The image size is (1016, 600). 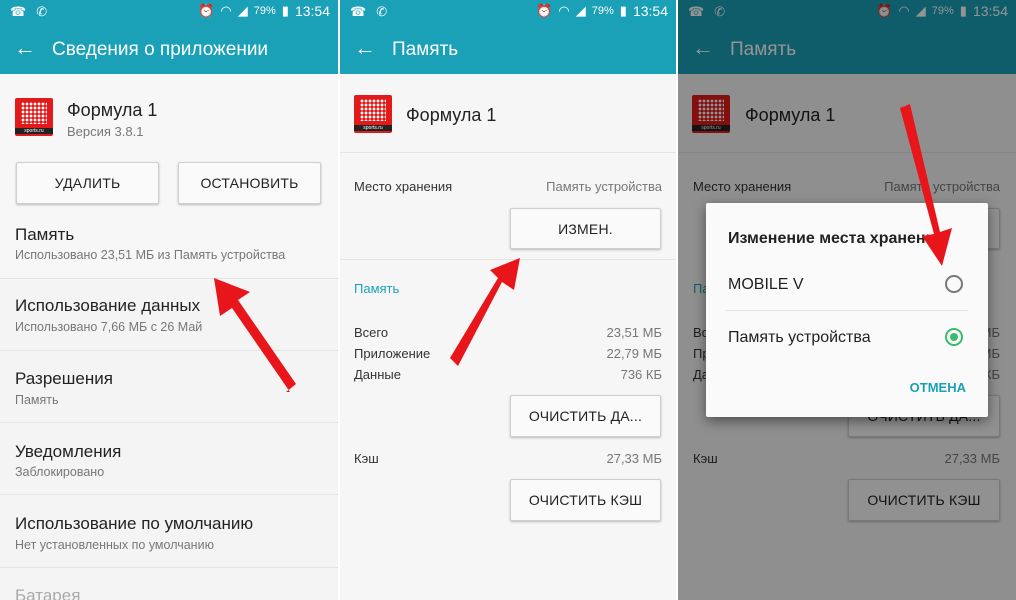 What do you see at coordinates (403, 186) in the screenshot?
I see `storage-location-label: Место хранения` at bounding box center [403, 186].